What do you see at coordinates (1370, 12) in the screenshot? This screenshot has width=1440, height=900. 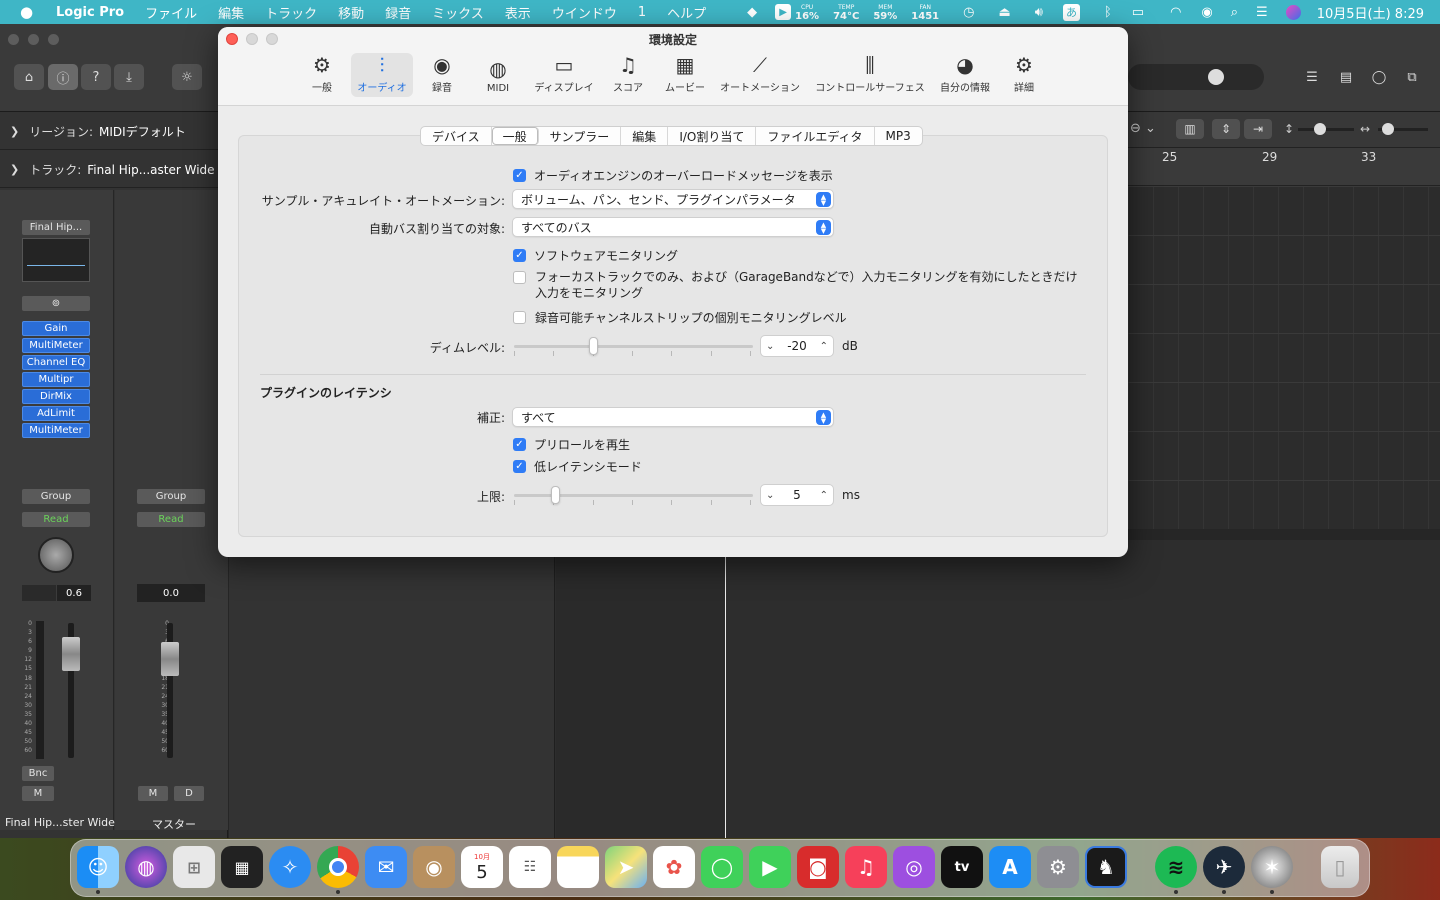 I see `menu-clock: 10月5日(土) 8:29` at bounding box center [1370, 12].